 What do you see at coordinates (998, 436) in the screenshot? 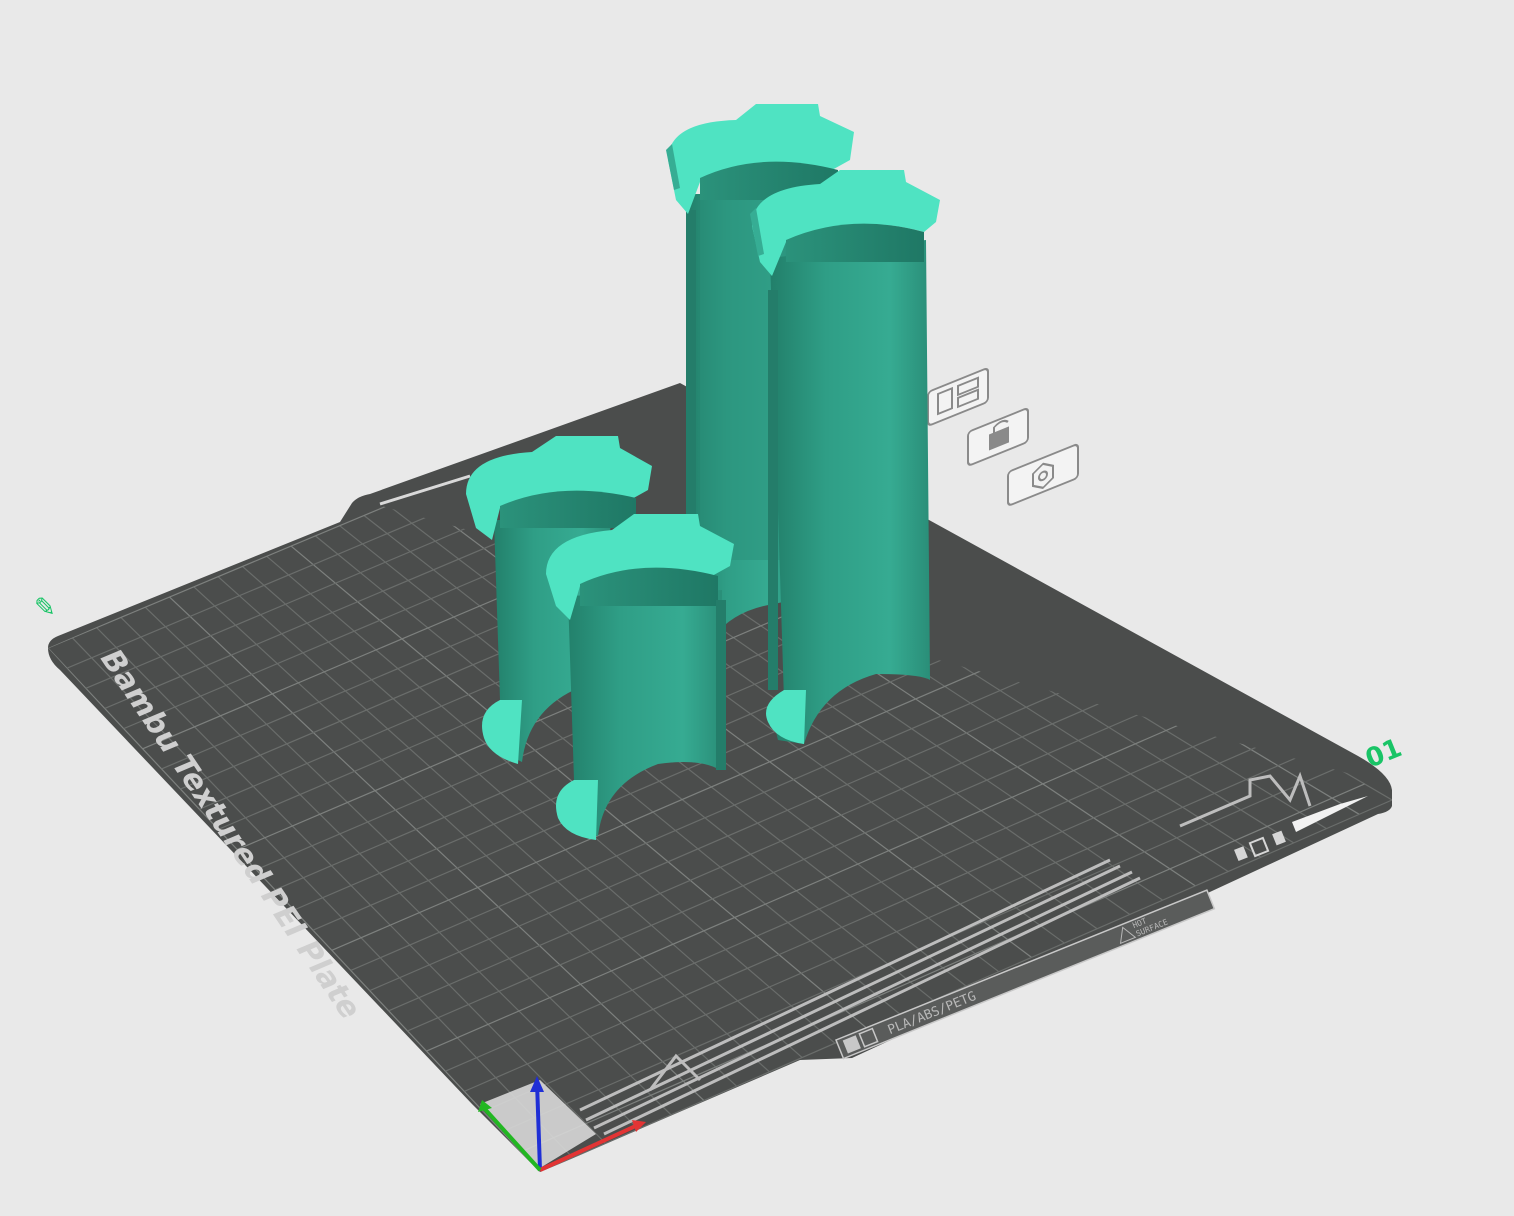
I see `lock-icon` at bounding box center [998, 436].